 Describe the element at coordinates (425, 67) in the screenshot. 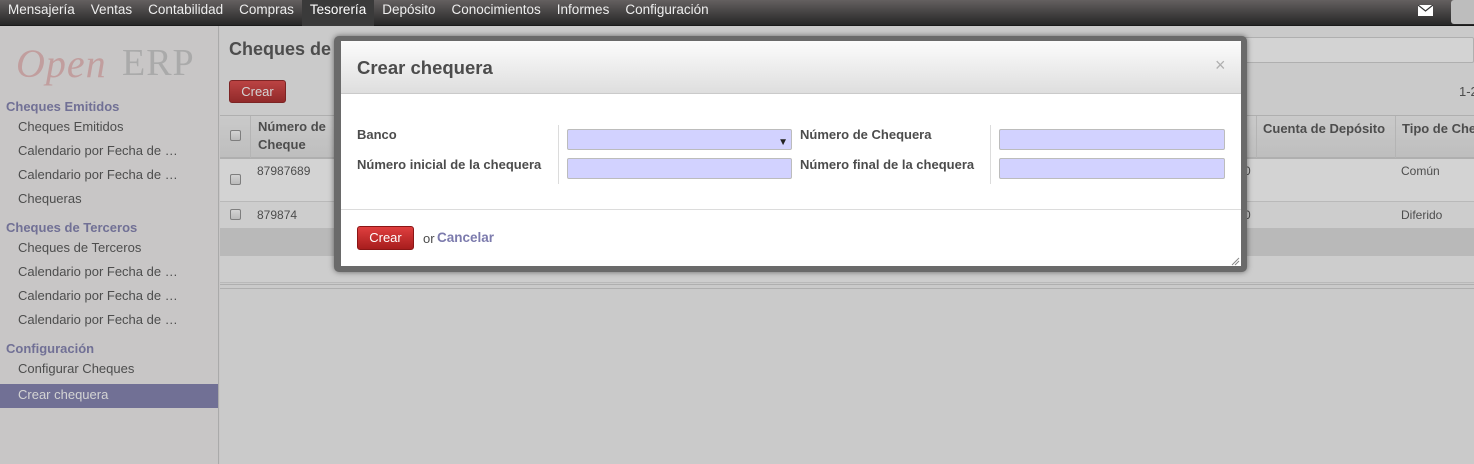

I see `modal-title: Crear chequera` at that location.